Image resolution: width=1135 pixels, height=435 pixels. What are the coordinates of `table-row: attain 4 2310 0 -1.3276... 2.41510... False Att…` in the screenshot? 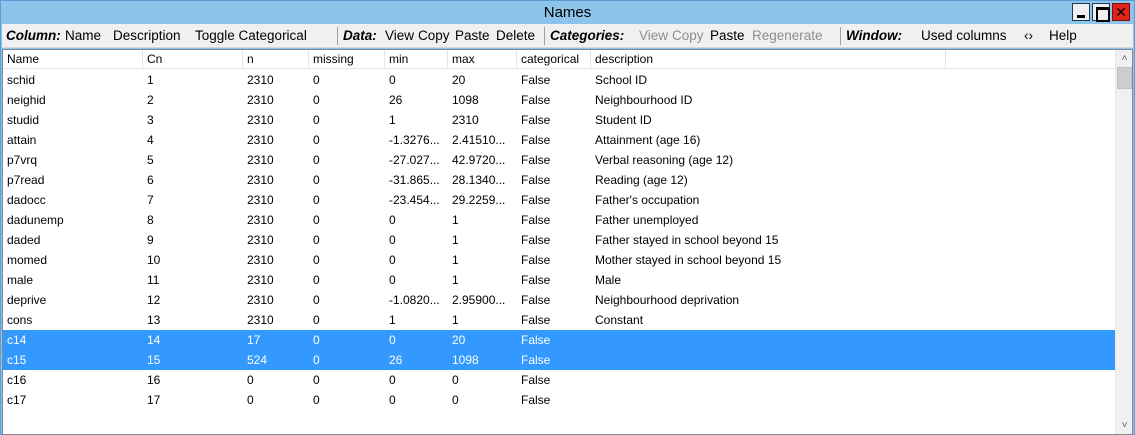 It's located at (559, 140).